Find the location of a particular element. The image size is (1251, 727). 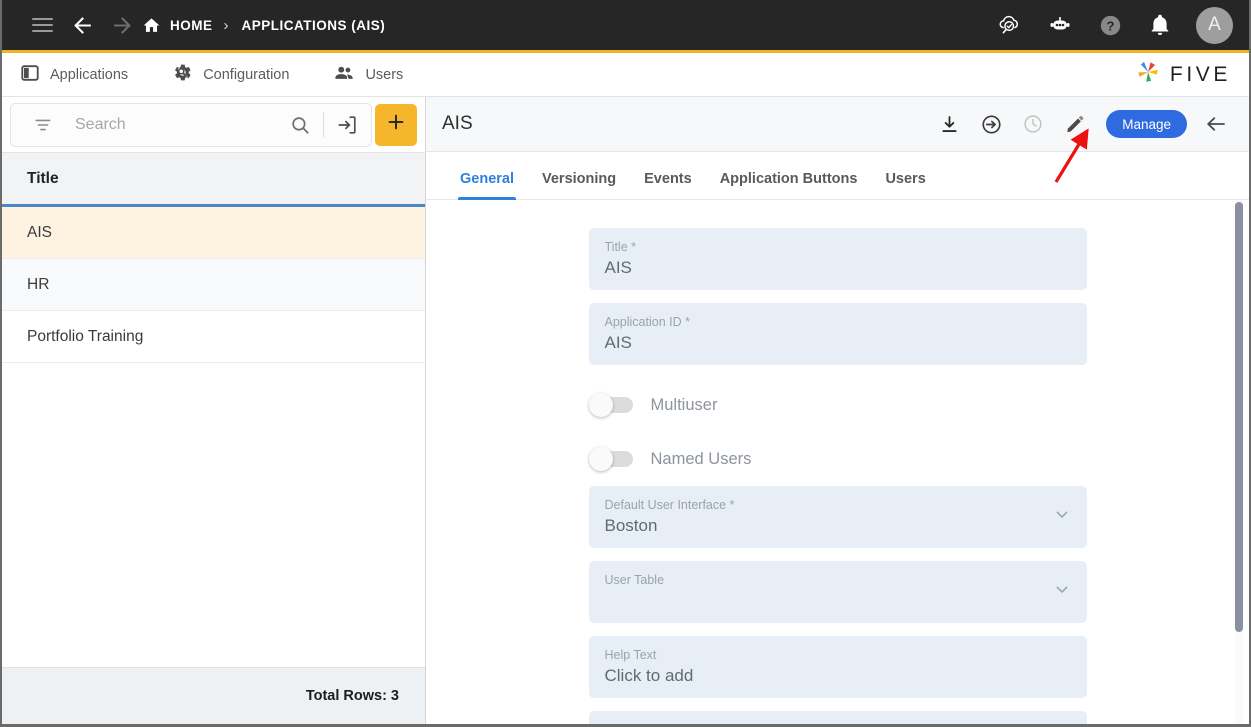

brand-logo: FIVE is located at coordinates (1182, 74).